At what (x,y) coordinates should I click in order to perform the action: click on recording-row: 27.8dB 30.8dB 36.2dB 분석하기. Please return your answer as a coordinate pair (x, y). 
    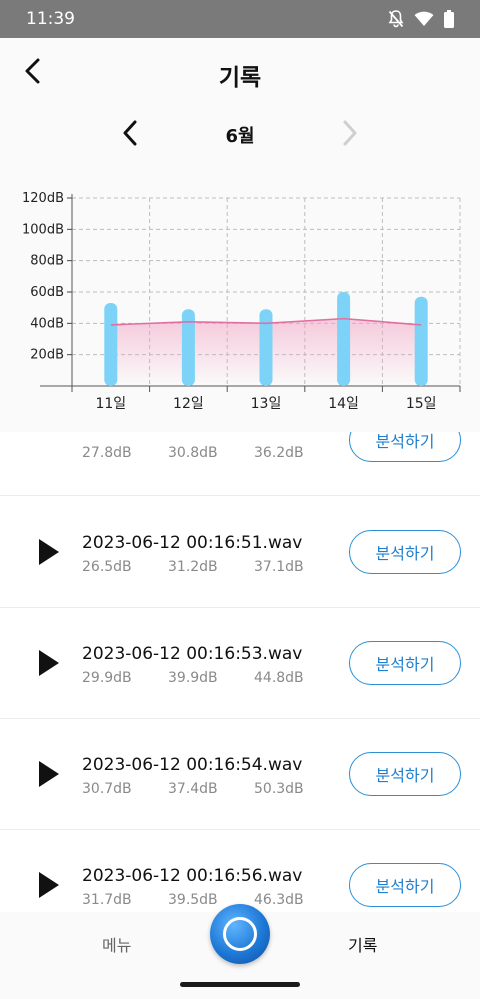
    Looking at the image, I should click on (240, 464).